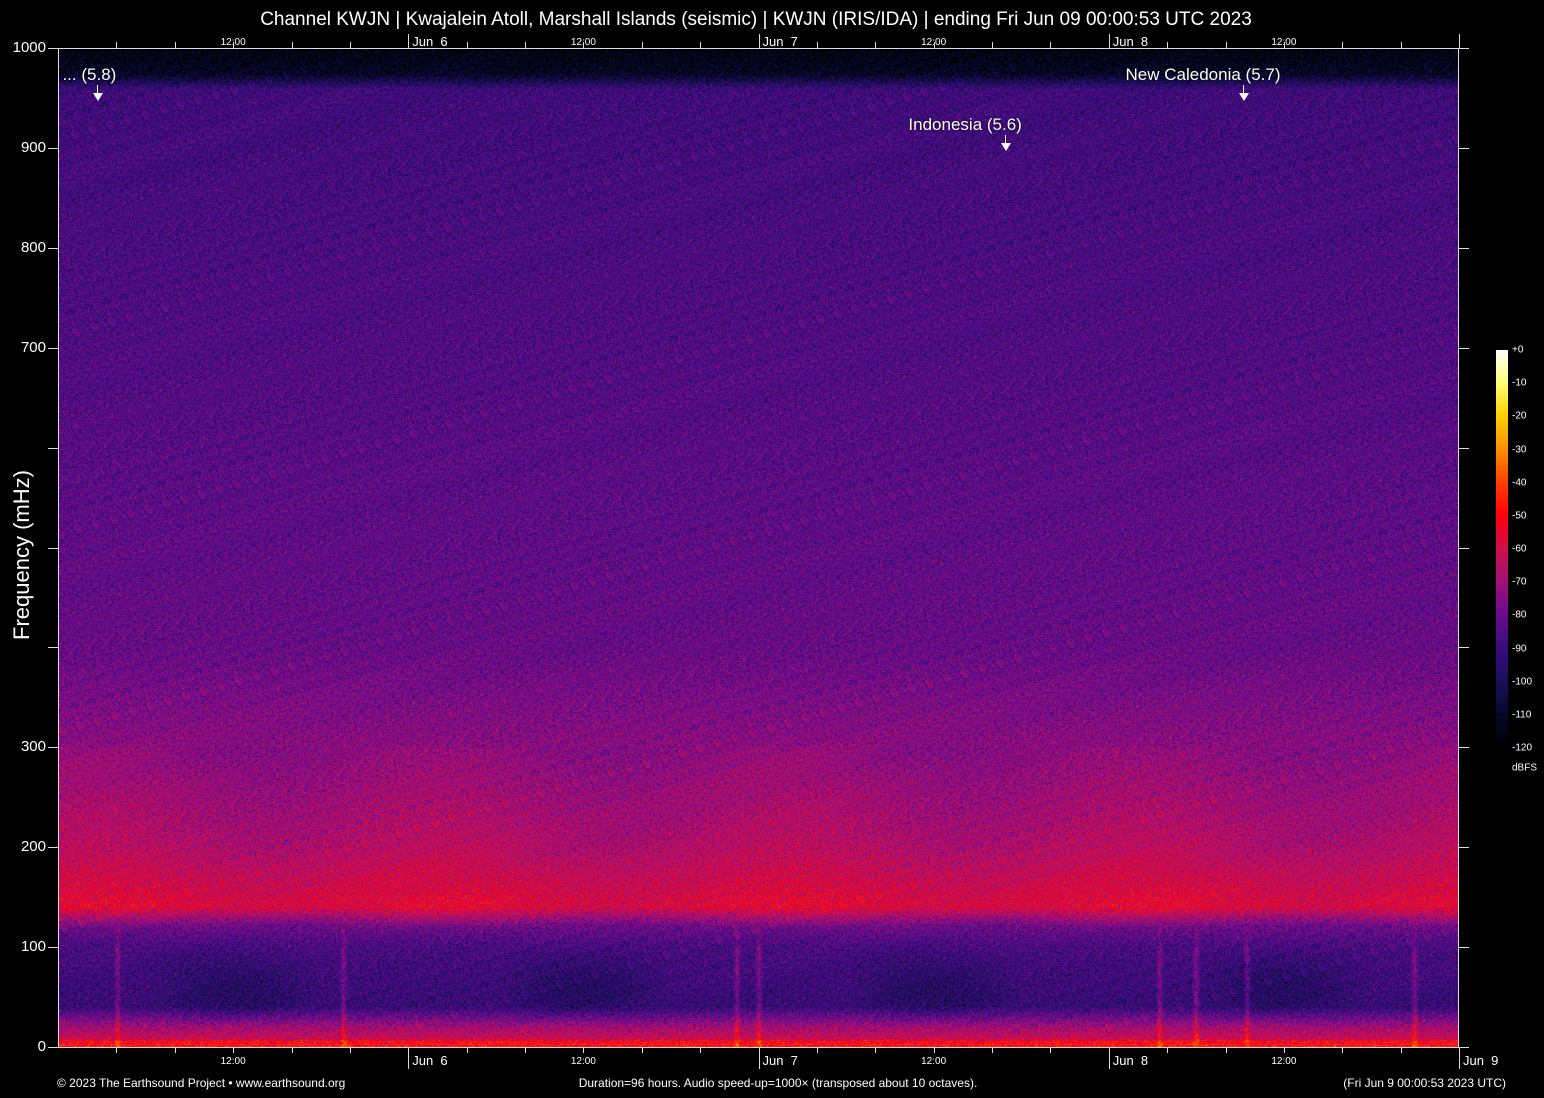  Describe the element at coordinates (1130, 41) in the screenshot. I see `x-day-label-top: Jun 8` at that location.